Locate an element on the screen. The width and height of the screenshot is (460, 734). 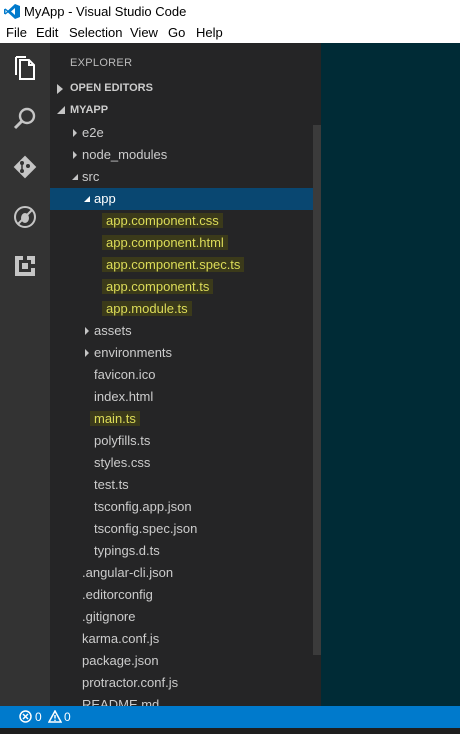
tree-item-label: README.md is located at coordinates (121, 701).